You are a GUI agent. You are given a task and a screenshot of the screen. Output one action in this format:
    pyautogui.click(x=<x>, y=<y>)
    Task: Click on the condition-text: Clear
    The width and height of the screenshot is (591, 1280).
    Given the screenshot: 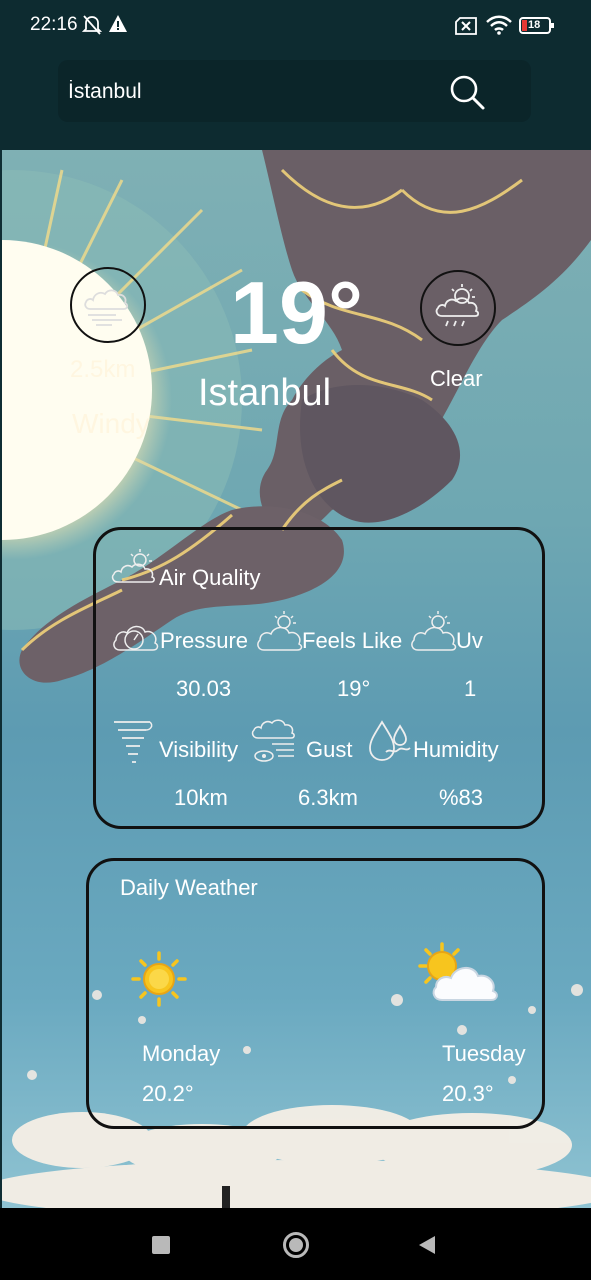 What is the action you would take?
    pyautogui.click(x=456, y=378)
    